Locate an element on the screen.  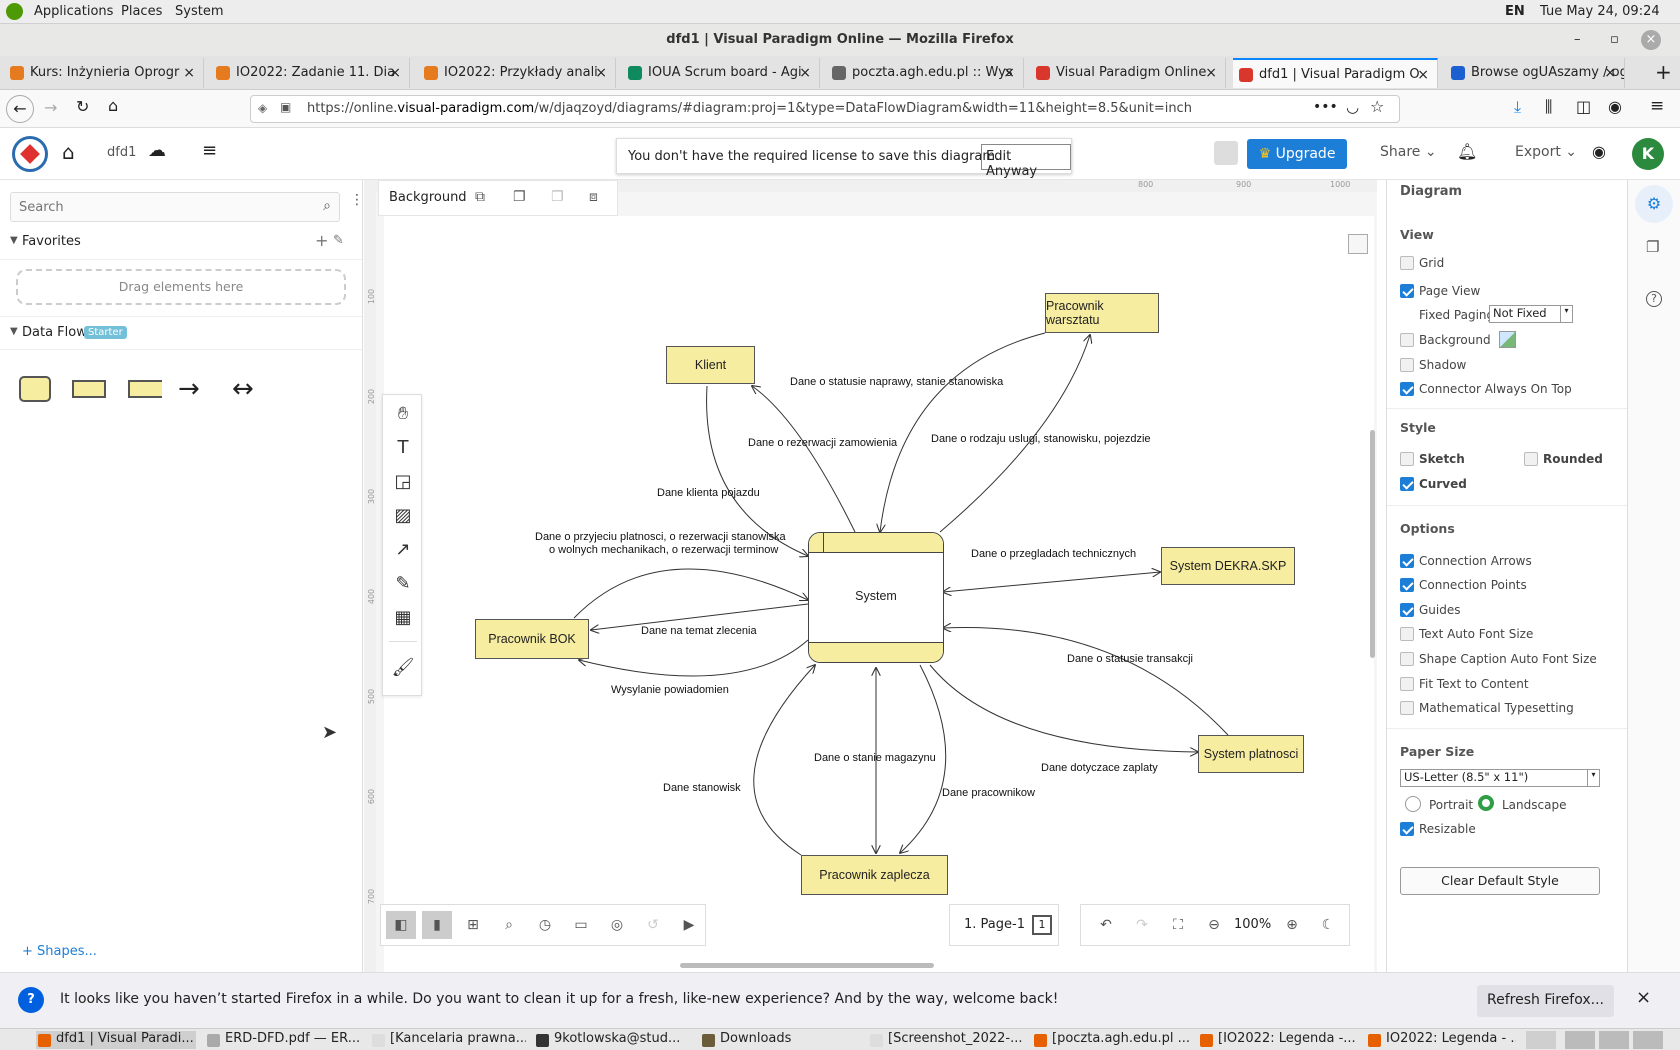
page-view-checkbox is located at coordinates (1407, 291).